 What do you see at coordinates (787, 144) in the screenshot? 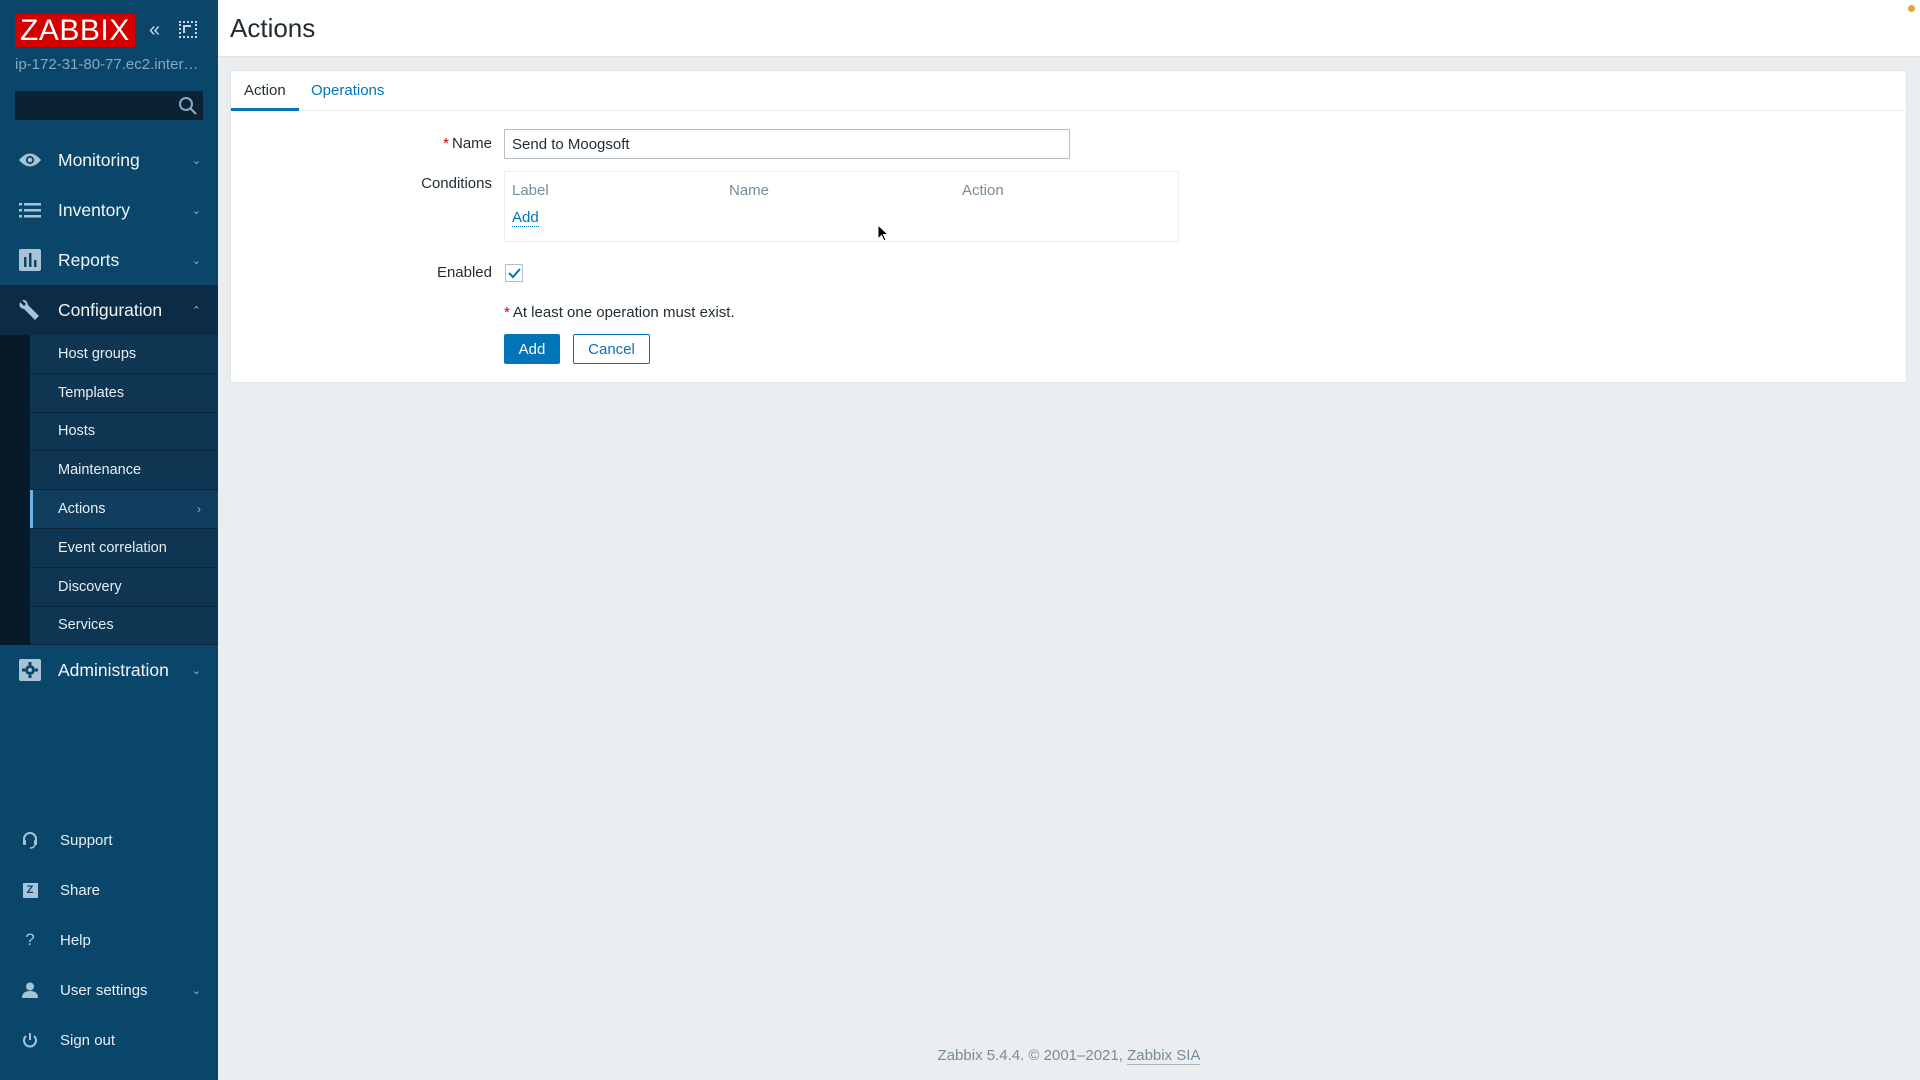
I see `name-input` at bounding box center [787, 144].